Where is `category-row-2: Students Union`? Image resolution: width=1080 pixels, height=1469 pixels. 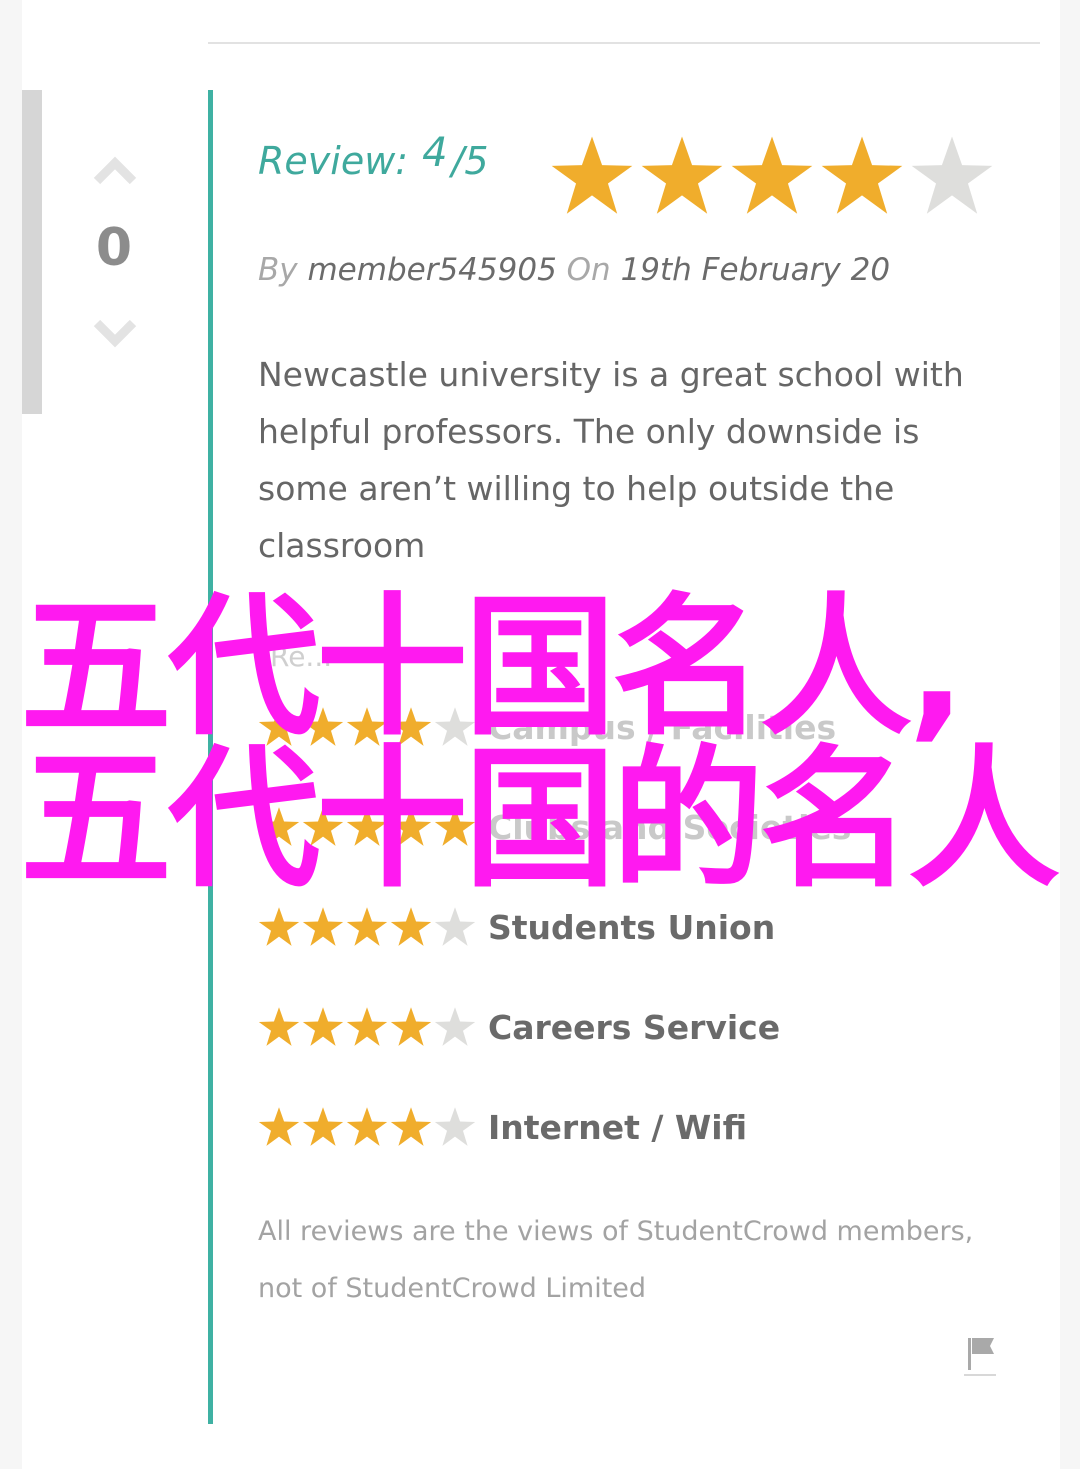
category-row-2: Students Union is located at coordinates (516, 927).